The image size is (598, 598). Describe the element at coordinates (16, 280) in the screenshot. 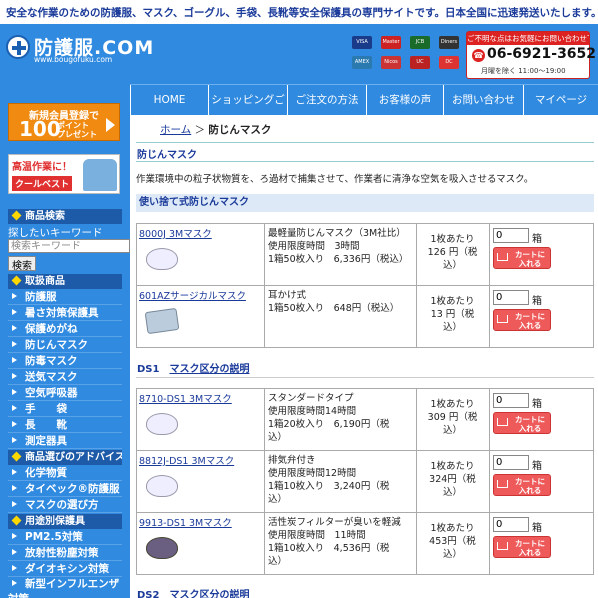

I see `diamond-icon` at that location.